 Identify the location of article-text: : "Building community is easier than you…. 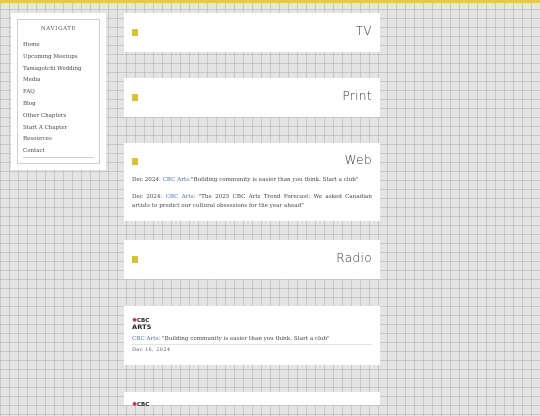
(244, 339).